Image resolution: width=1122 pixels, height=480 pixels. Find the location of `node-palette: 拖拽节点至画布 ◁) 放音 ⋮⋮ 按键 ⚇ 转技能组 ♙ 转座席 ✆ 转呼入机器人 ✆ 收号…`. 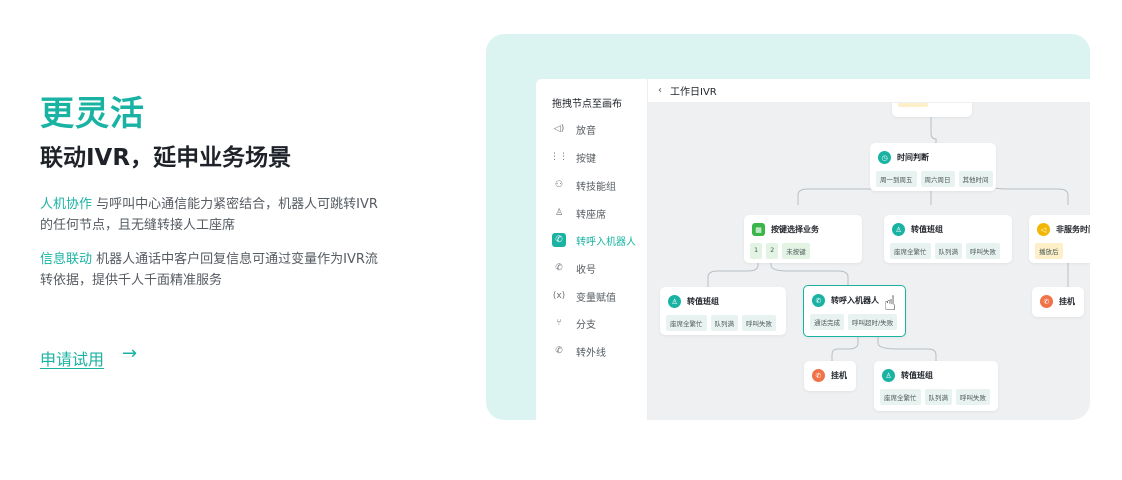

node-palette: 拖拽节点至画布 ◁) 放音 ⋮⋮ 按键 ⚇ 转技能组 ♙ 转座席 ✆ 转呼入机器人 ✆ 收号… is located at coordinates (592, 249).